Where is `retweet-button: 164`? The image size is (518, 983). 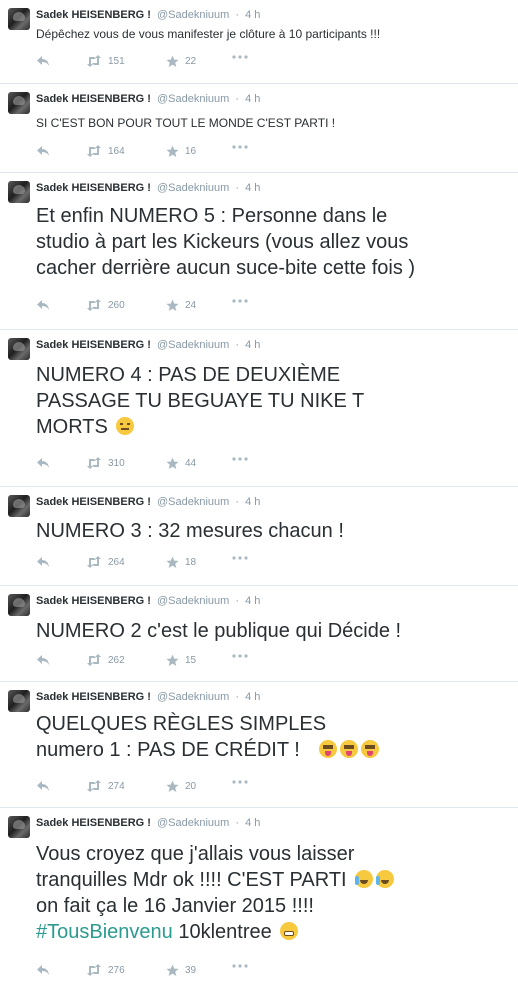 retweet-button: 164 is located at coordinates (105, 151).